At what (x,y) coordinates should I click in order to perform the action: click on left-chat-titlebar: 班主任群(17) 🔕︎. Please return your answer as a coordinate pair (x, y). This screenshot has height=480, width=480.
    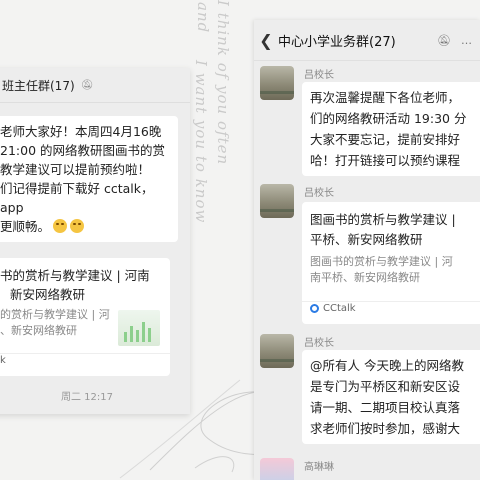
    Looking at the image, I should click on (95, 85).